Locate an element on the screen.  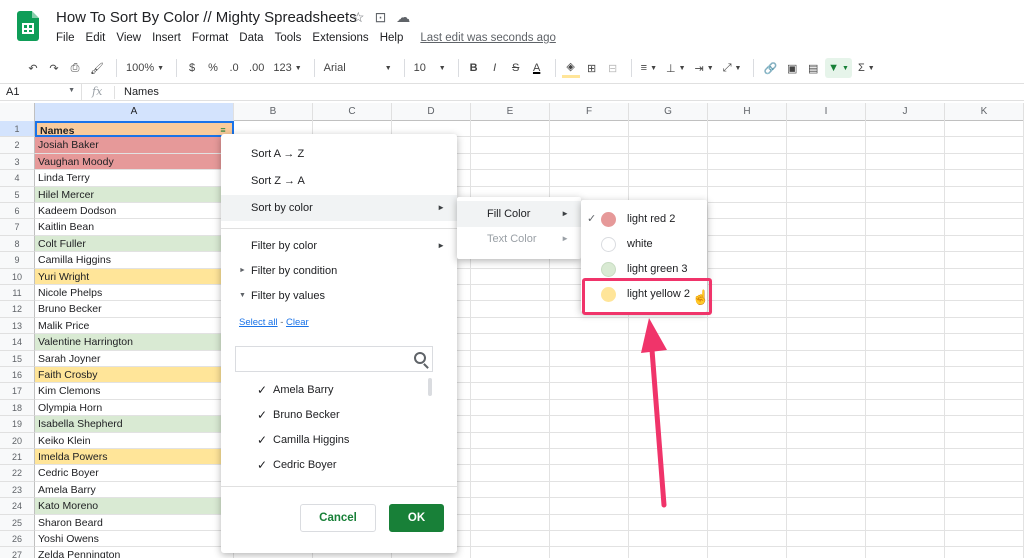
values-search-input is located at coordinates (334, 359).